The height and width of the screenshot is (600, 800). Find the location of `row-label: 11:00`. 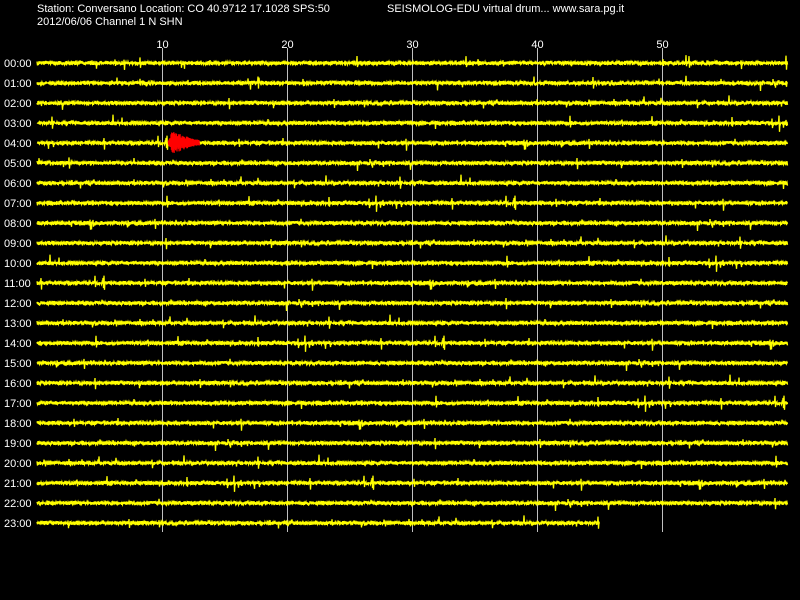

row-label: 11:00 is located at coordinates (17, 284).